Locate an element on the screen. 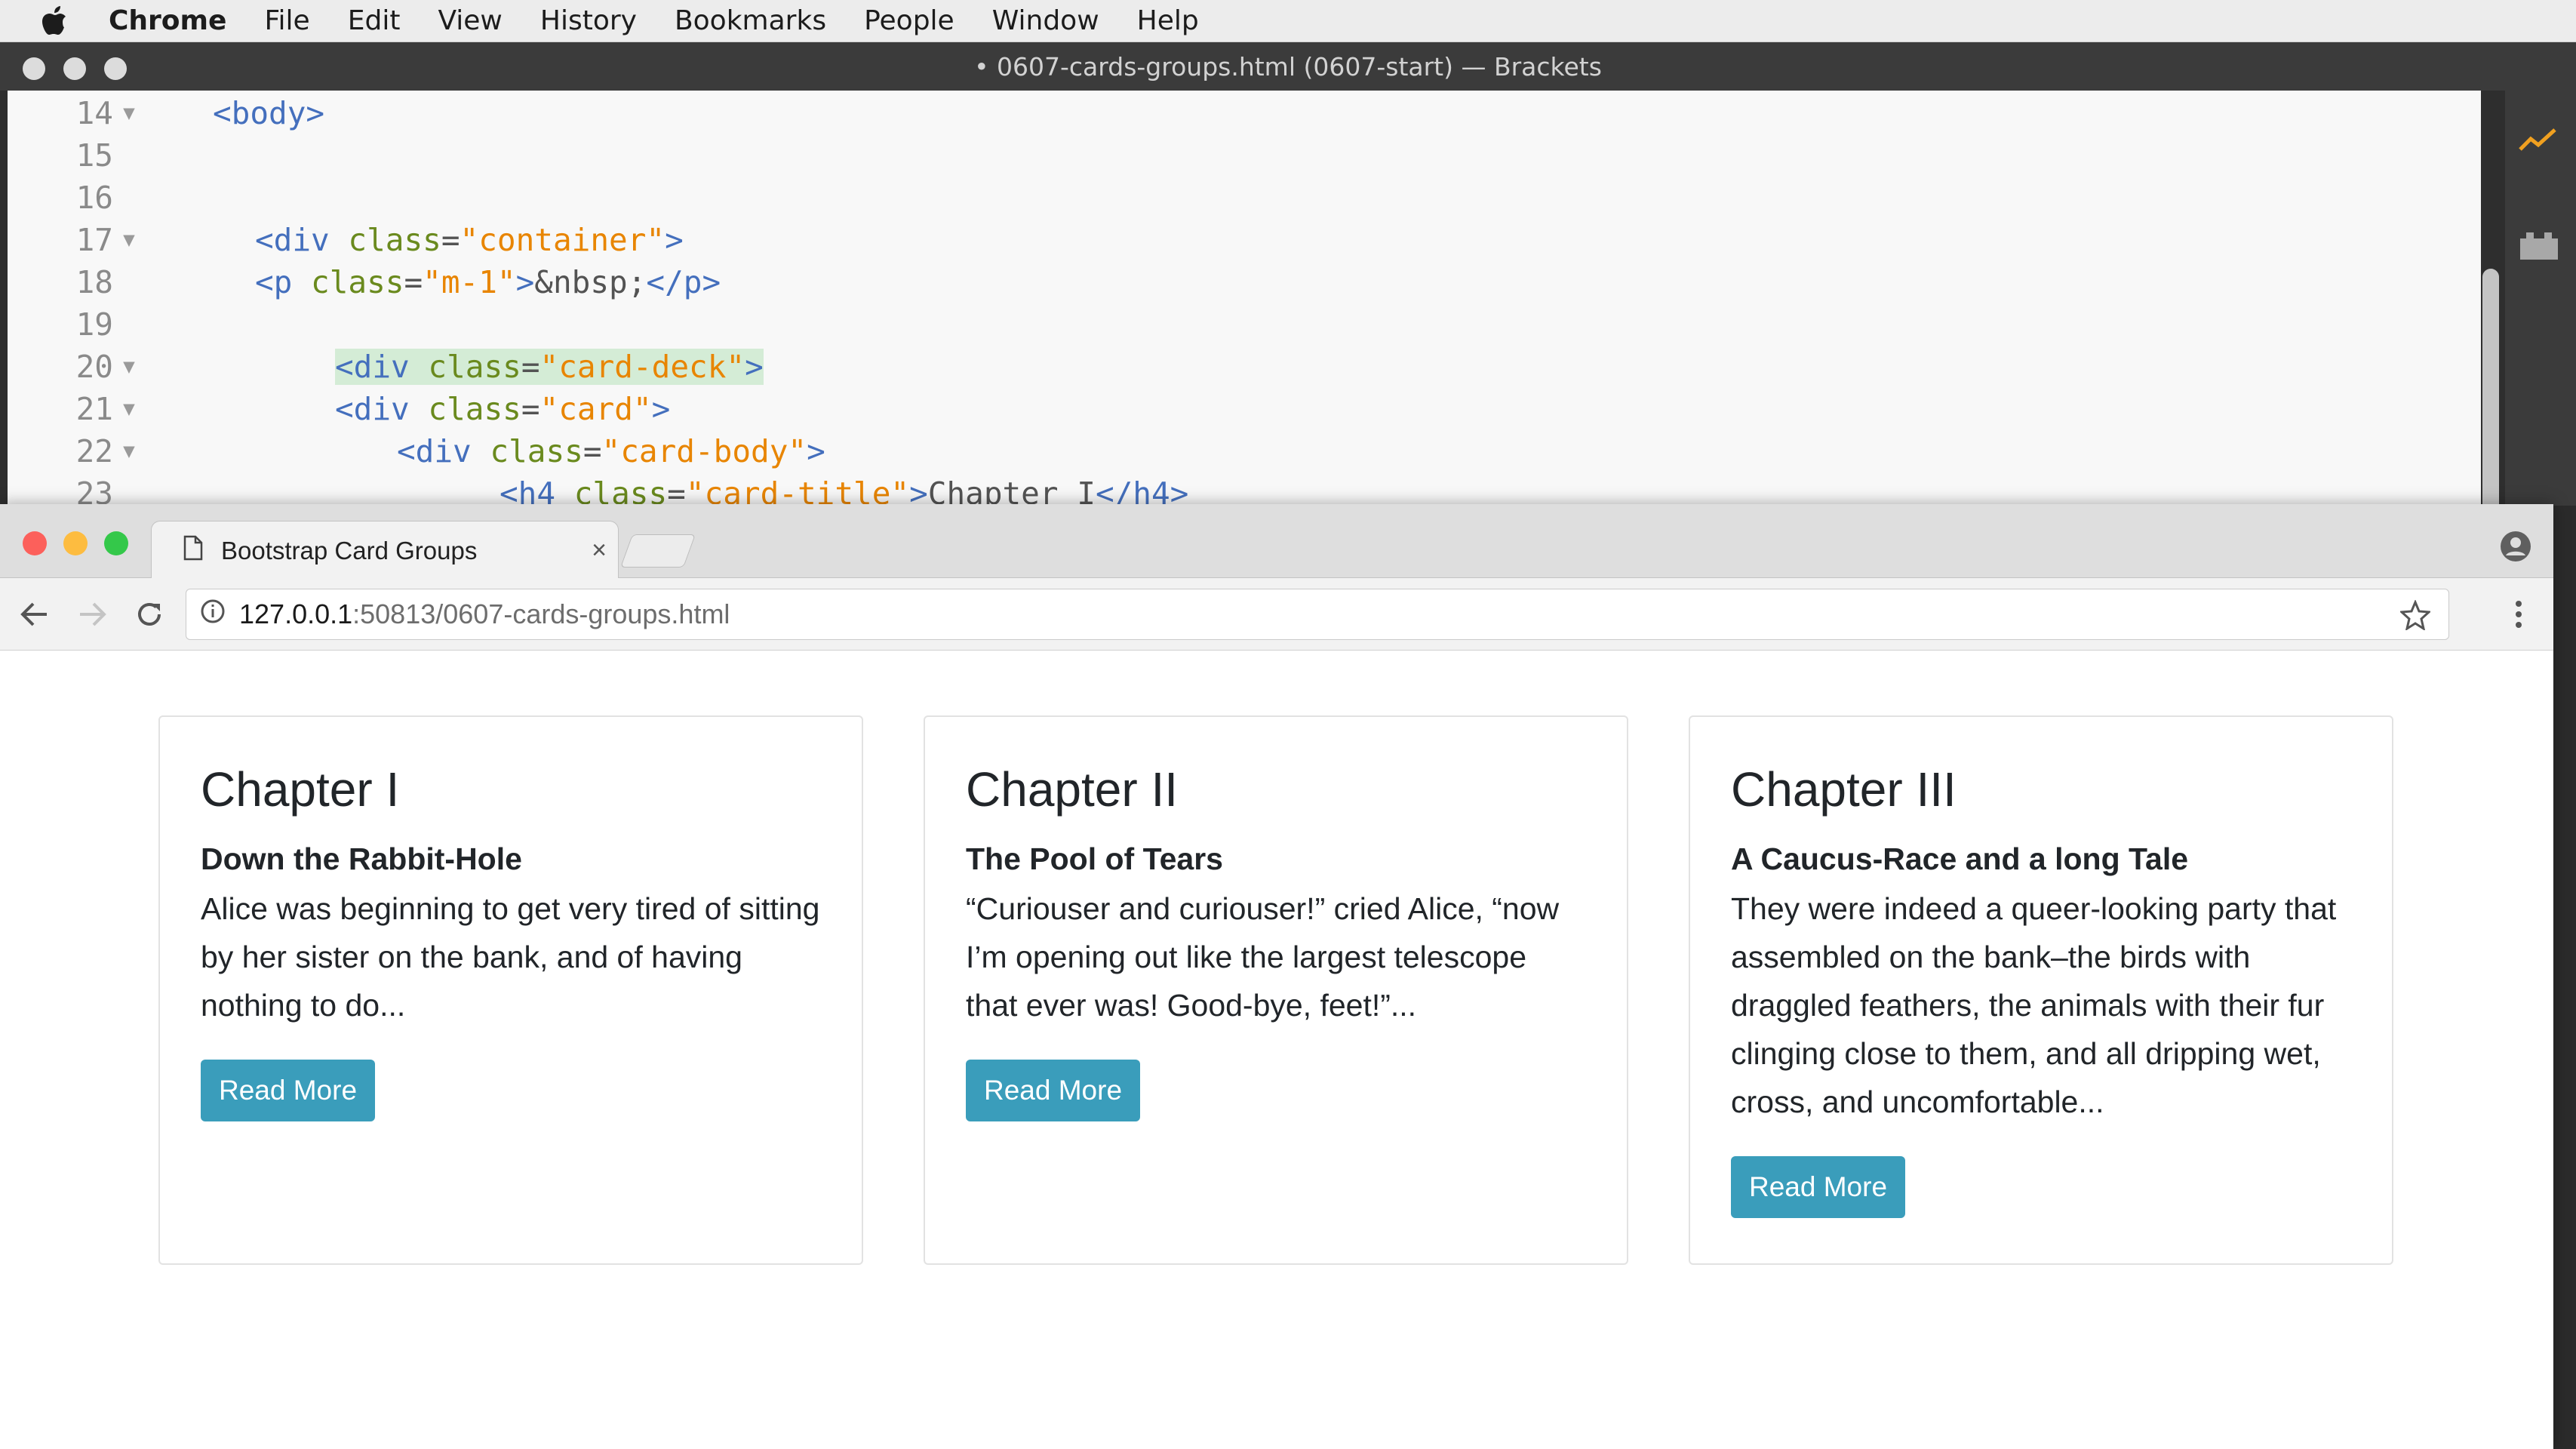  apple-logo-icon is located at coordinates (54, 20).